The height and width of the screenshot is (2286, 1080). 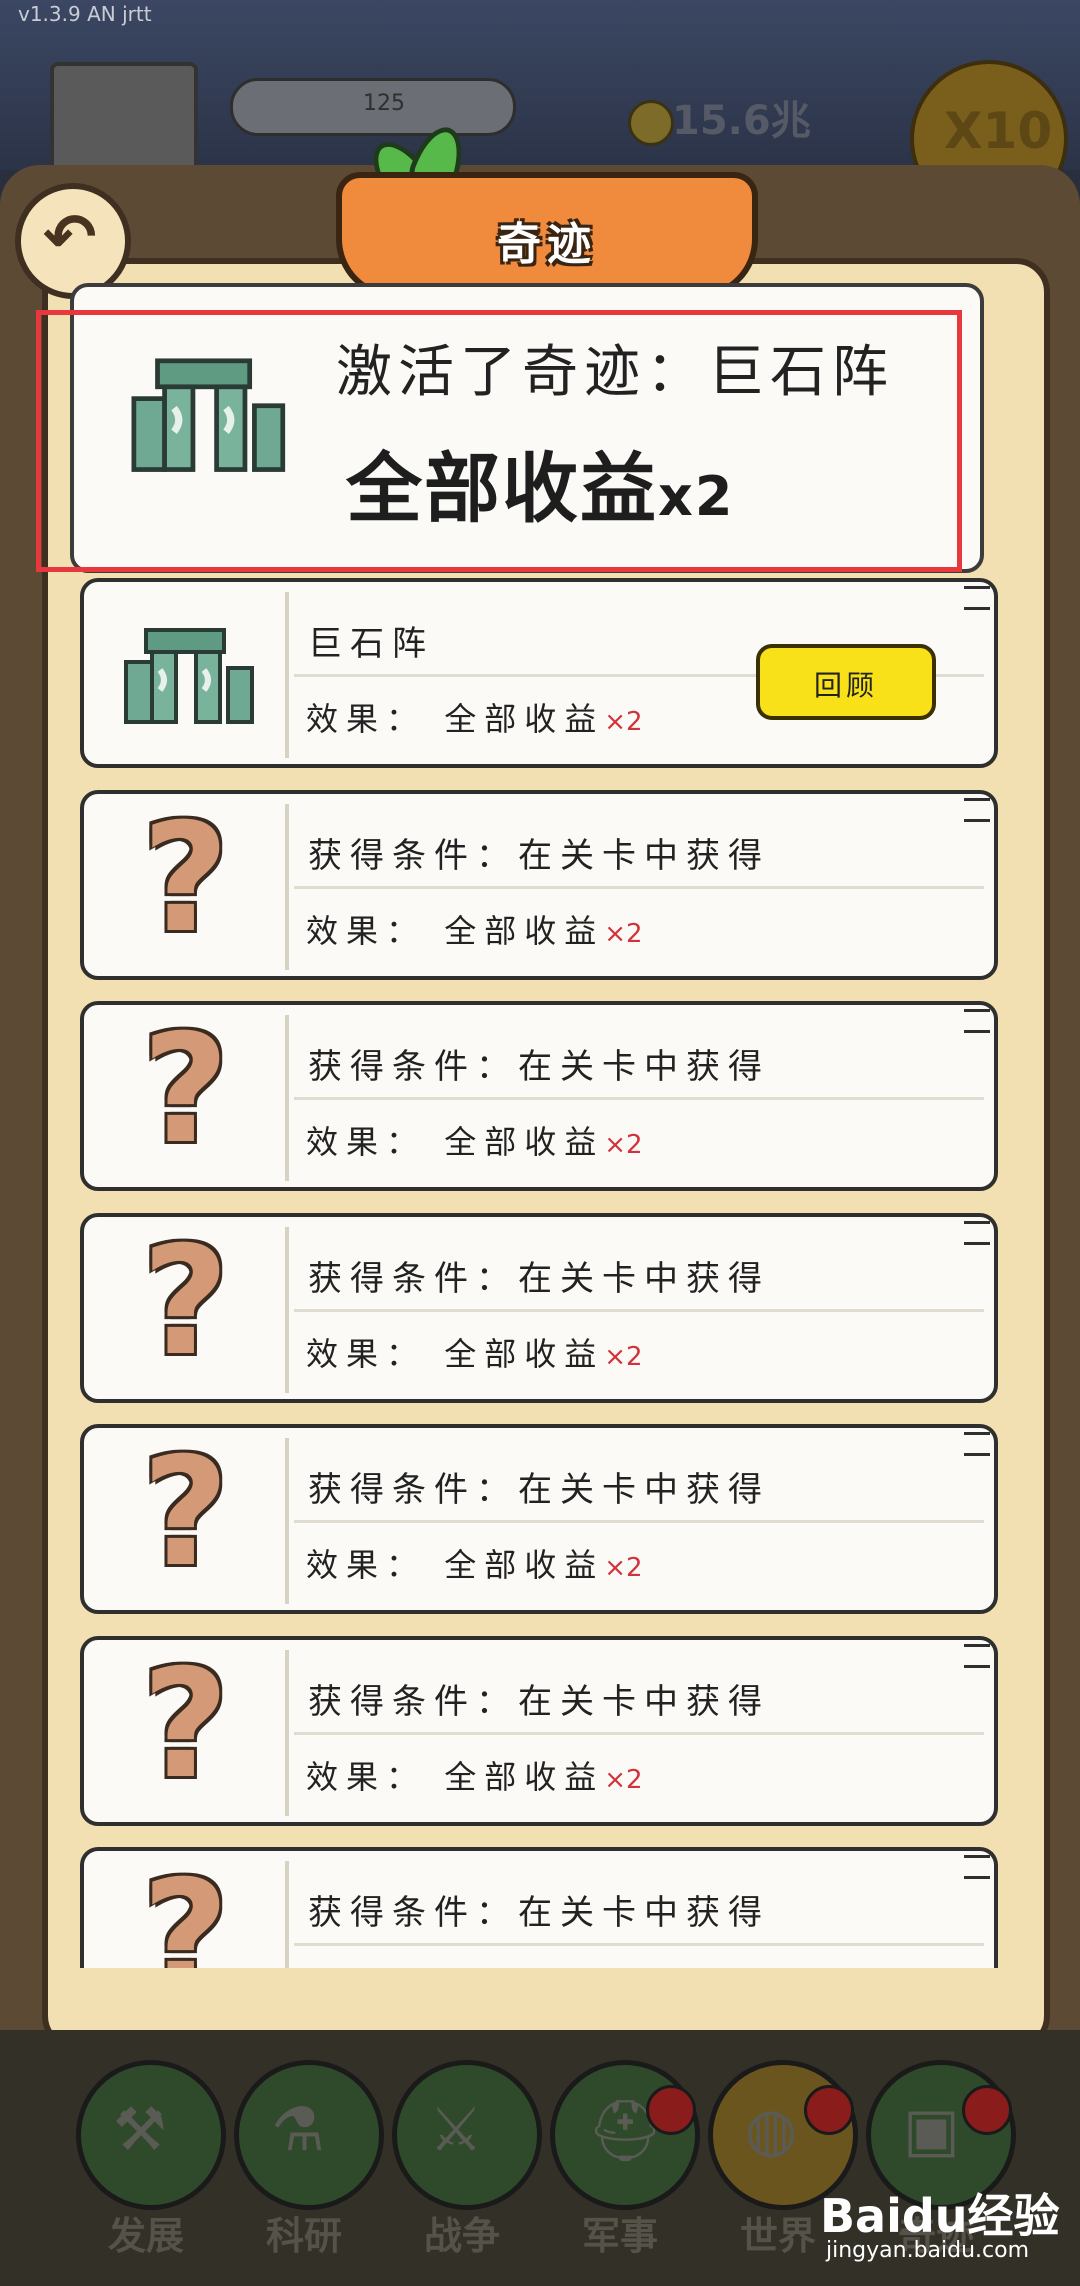 What do you see at coordinates (619, 2236) in the screenshot?
I see `nav-military-label: 军事` at bounding box center [619, 2236].